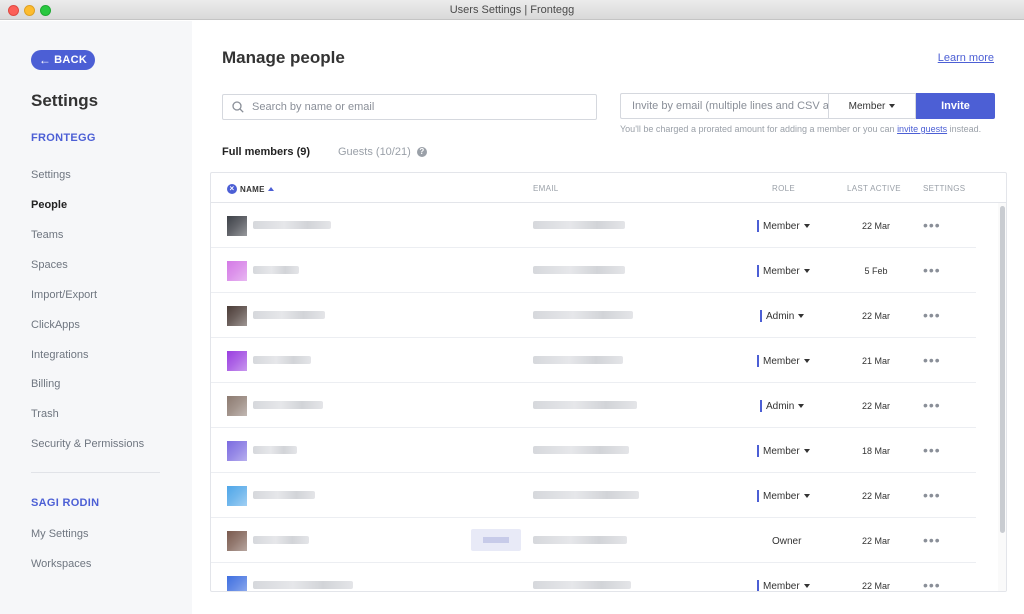 The height and width of the screenshot is (614, 1024). I want to click on sidebar-item-teams: Teams, so click(47, 235).